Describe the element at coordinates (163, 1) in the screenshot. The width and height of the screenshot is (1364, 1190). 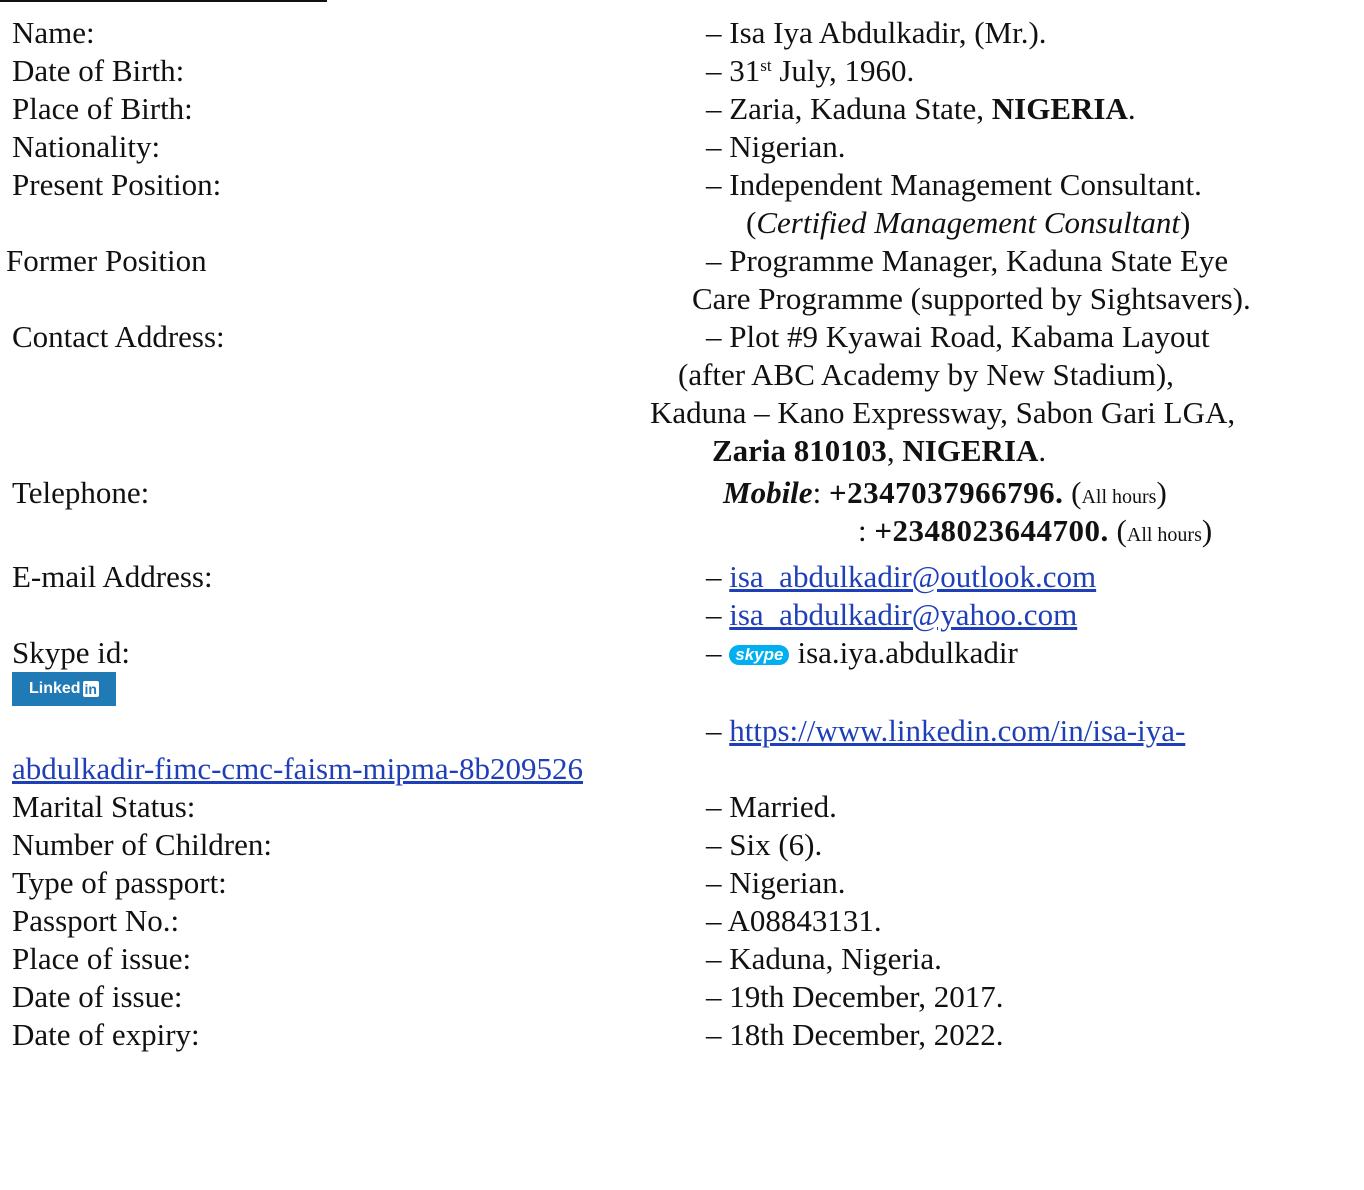
I see `top-rule` at that location.